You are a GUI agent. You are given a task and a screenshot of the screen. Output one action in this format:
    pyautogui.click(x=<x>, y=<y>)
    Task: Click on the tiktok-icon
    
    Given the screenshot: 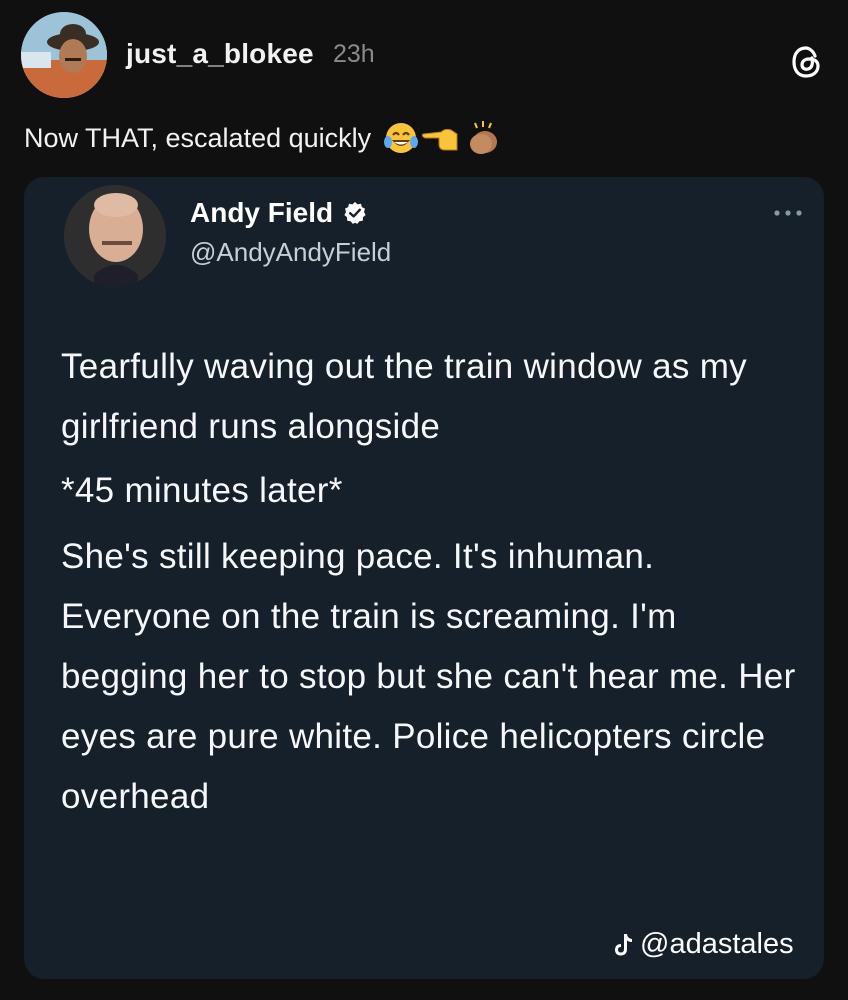 What is the action you would take?
    pyautogui.click(x=623, y=944)
    